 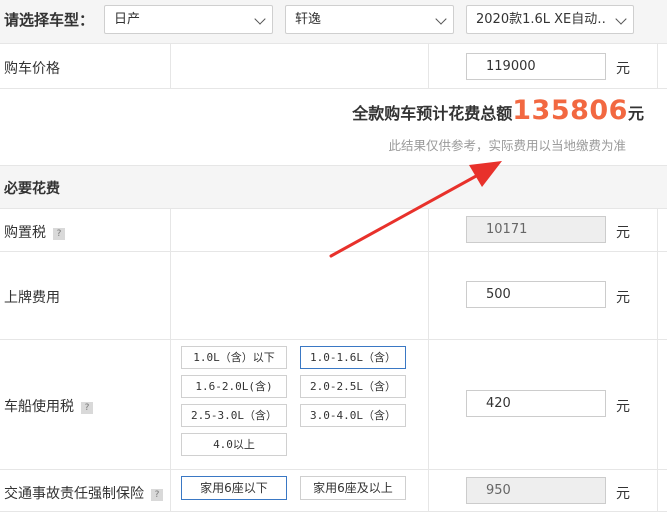 What do you see at coordinates (333, 187) in the screenshot?
I see `section-header: 必要花费` at bounding box center [333, 187].